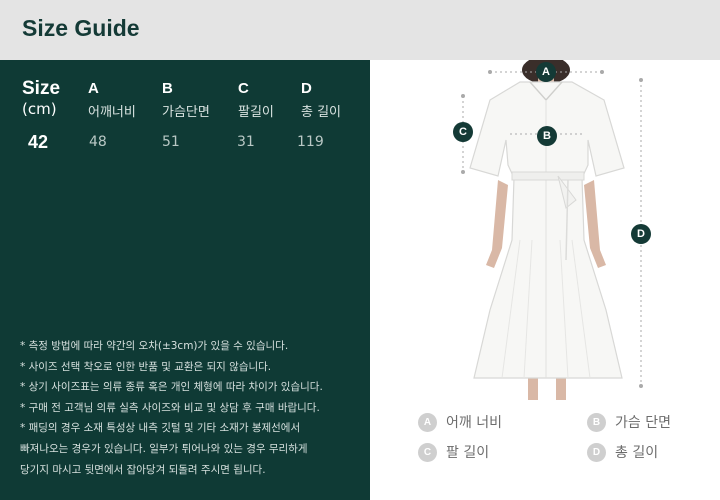  Describe the element at coordinates (93, 88) in the screenshot. I see `column-letter: A` at that location.